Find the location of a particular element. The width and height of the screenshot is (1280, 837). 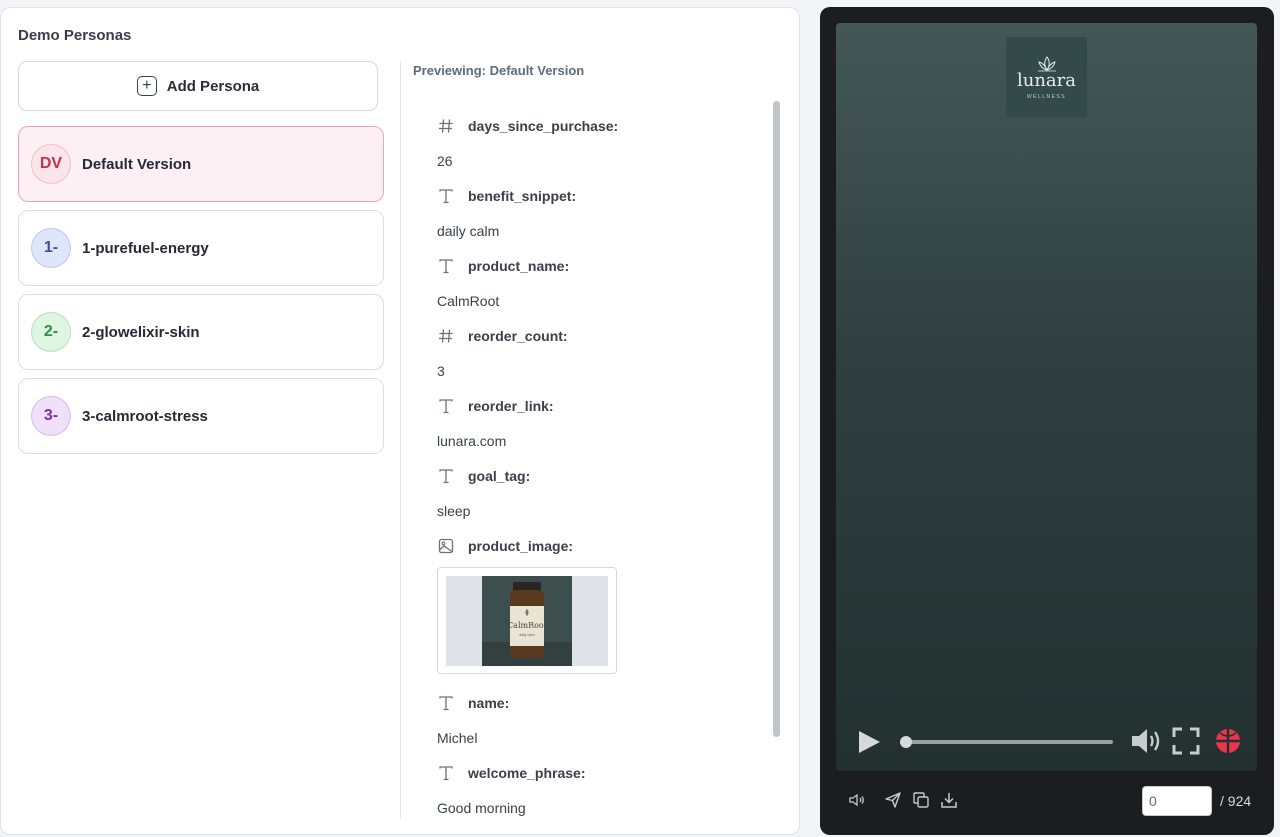

field-value: 26 is located at coordinates (445, 161).